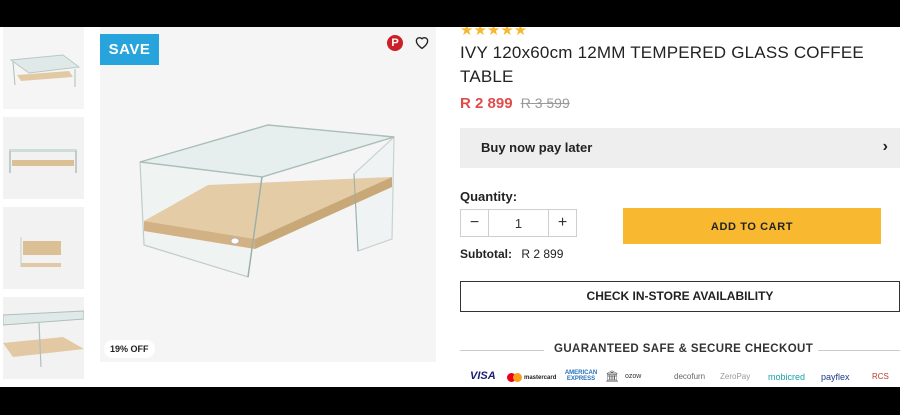  I want to click on visa-logo: VISA, so click(483, 376).